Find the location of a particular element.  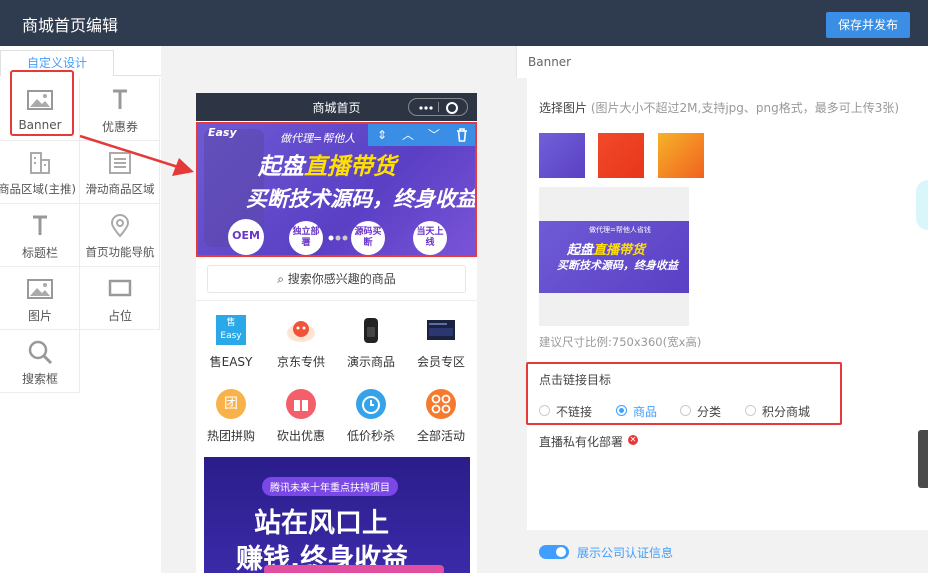

capsule-divider is located at coordinates (438, 107).